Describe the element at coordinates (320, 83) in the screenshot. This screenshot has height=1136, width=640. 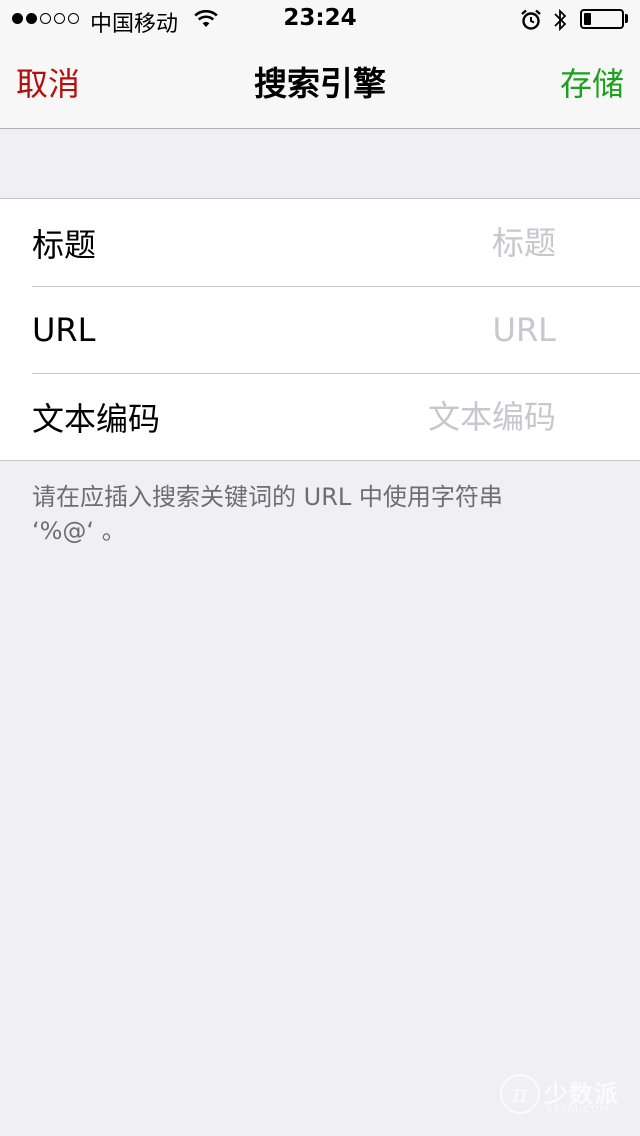
I see `page-title: 搜索引擎` at that location.